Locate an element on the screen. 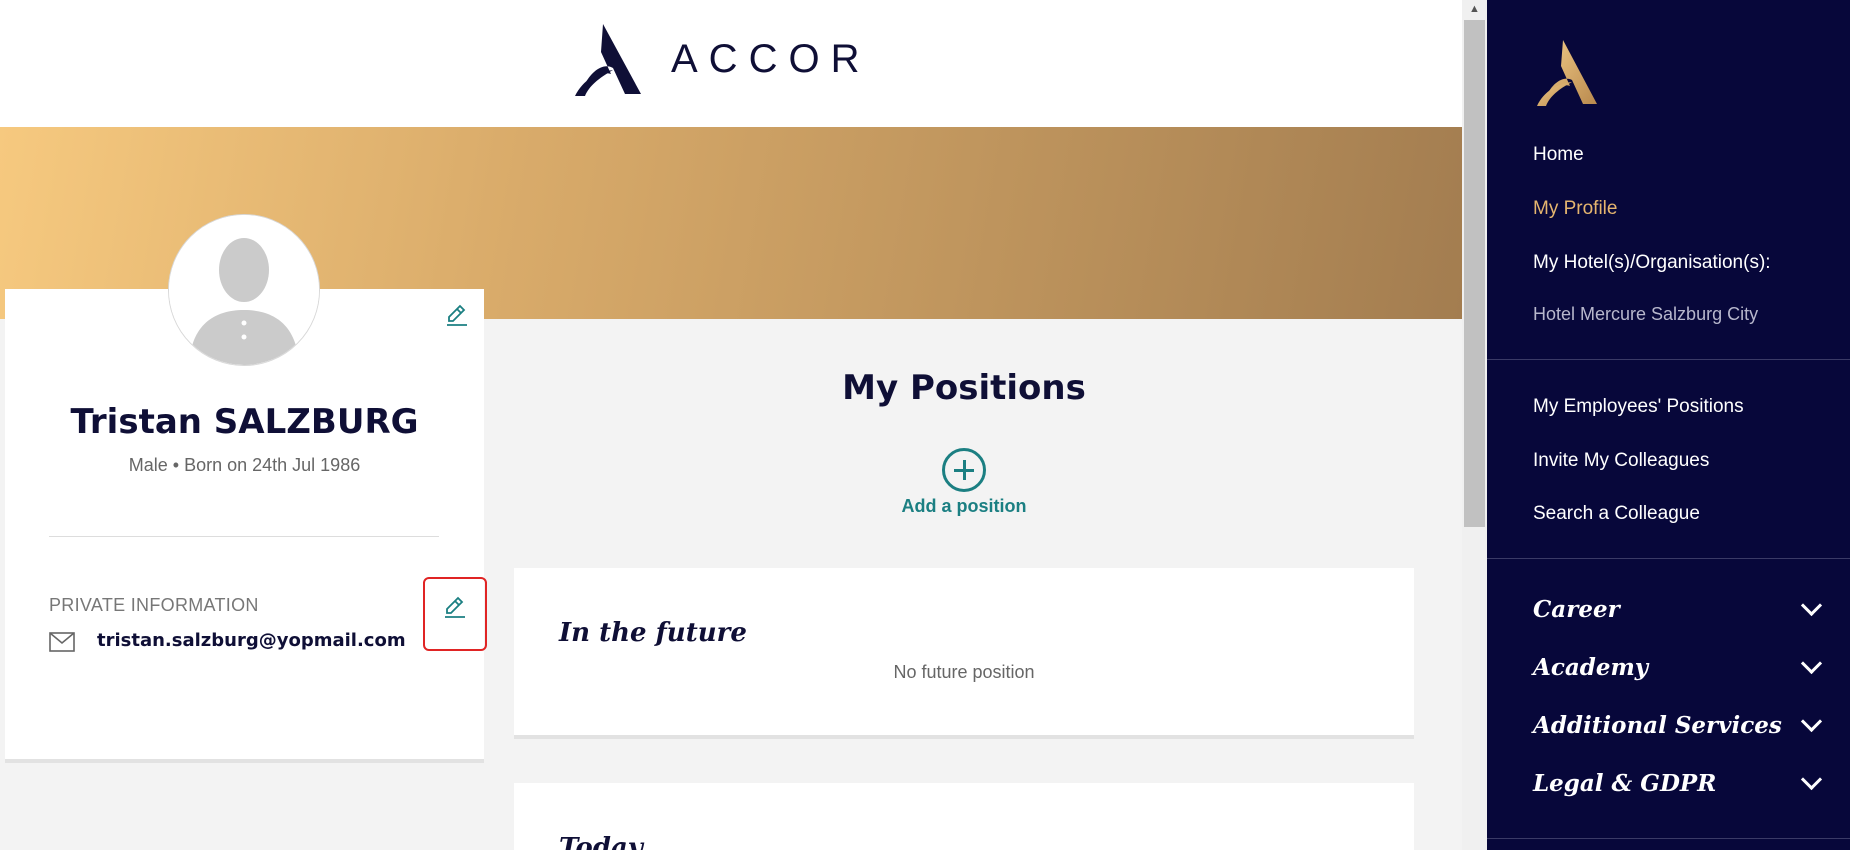 The image size is (1850, 850). add-position-button: Add a position is located at coordinates (964, 482).